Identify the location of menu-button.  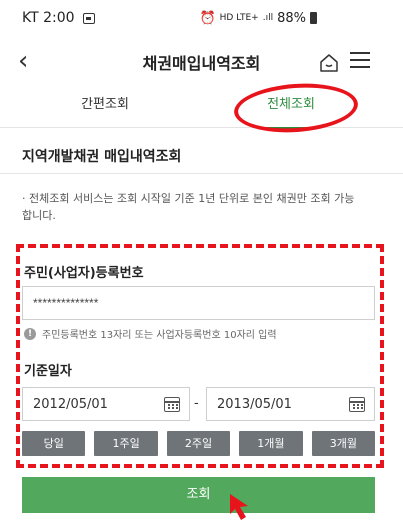
(360, 62).